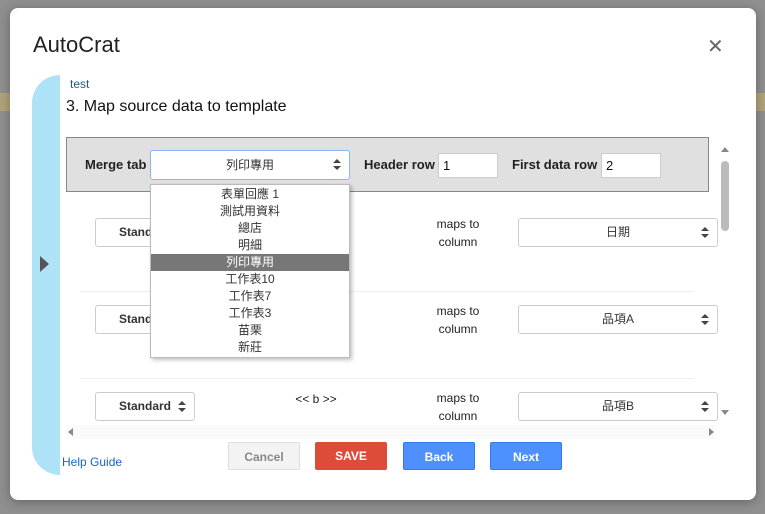  What do you see at coordinates (250, 262) in the screenshot?
I see `dropdown-option-selected: 列印專用` at bounding box center [250, 262].